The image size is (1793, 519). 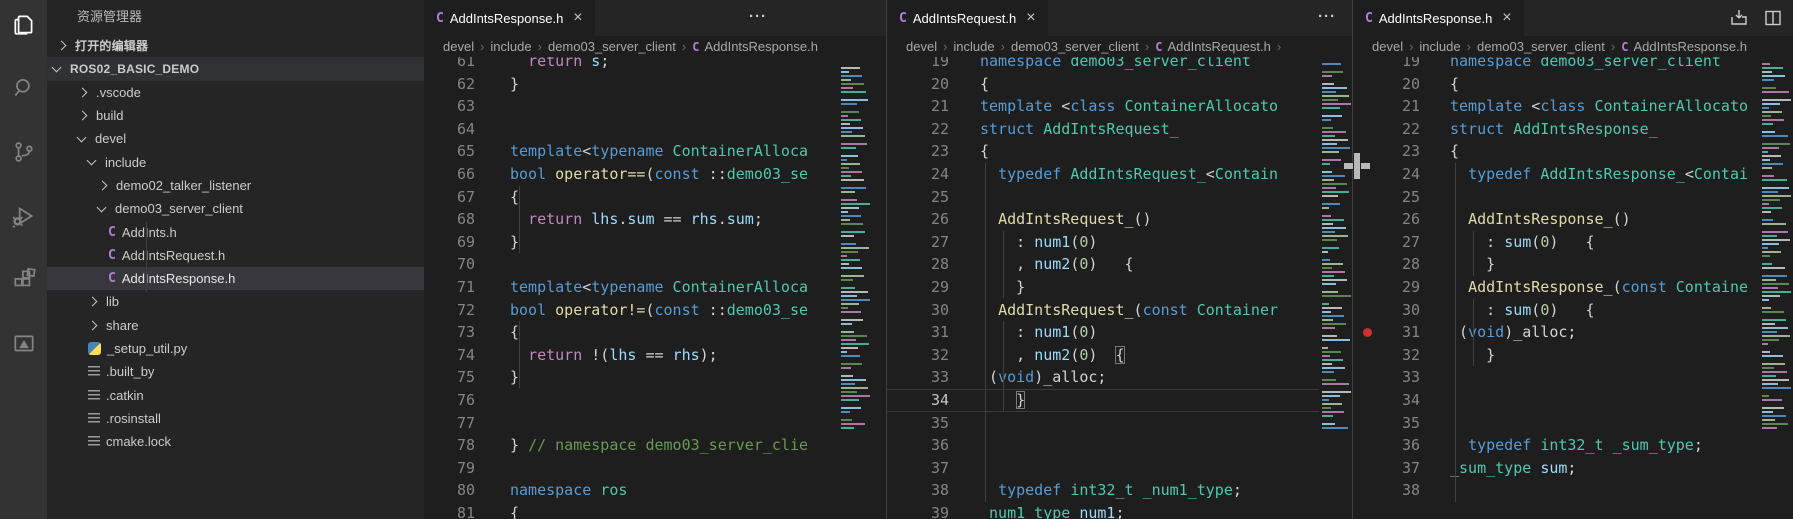 What do you see at coordinates (1556, 242) in the screenshot?
I see `code-line: 27 : sum(0) {` at bounding box center [1556, 242].